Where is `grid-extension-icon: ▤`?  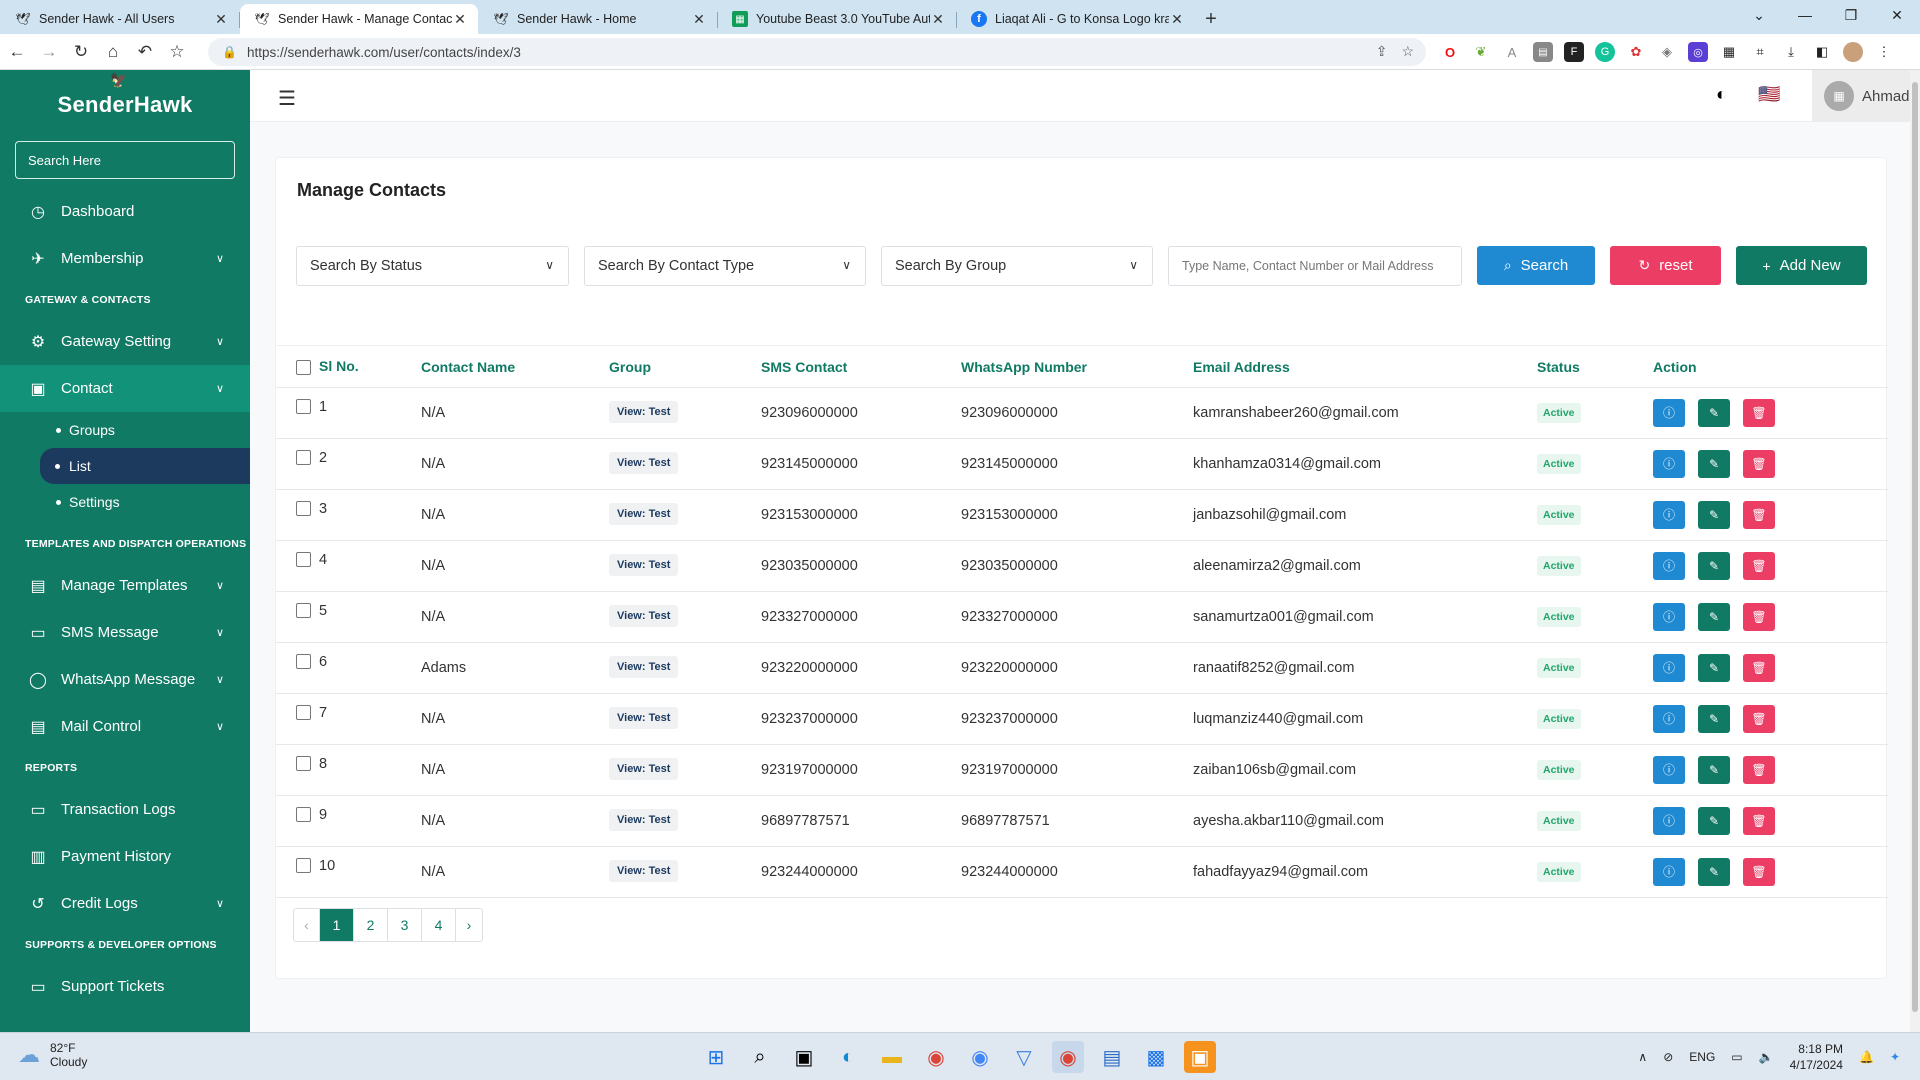 grid-extension-icon: ▤ is located at coordinates (1543, 52).